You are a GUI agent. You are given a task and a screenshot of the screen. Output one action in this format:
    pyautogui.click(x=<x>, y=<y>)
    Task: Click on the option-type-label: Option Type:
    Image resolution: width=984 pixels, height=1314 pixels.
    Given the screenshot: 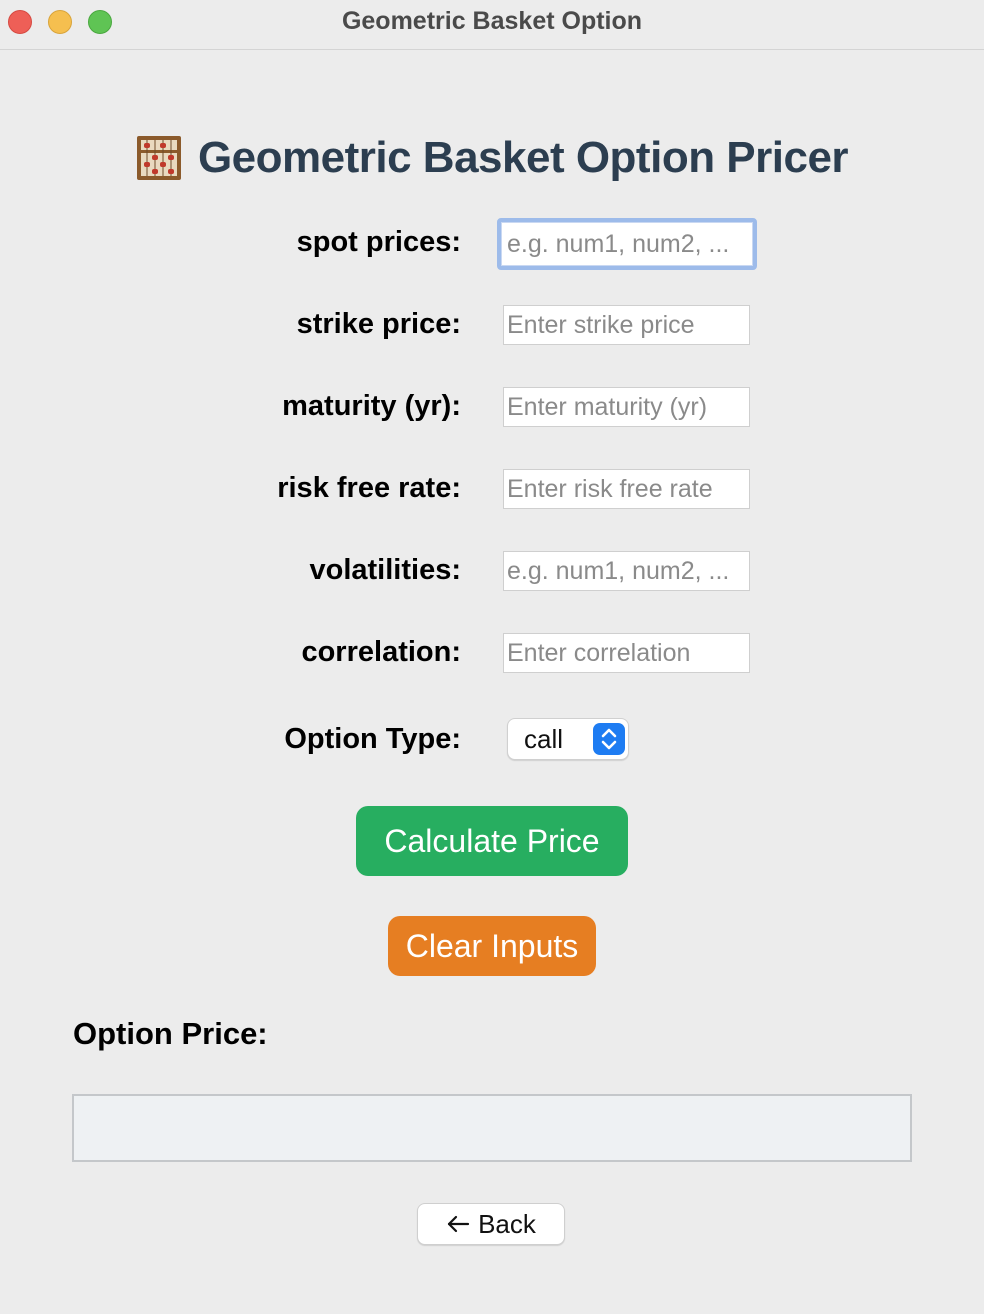 What is the action you would take?
    pyautogui.click(x=372, y=739)
    